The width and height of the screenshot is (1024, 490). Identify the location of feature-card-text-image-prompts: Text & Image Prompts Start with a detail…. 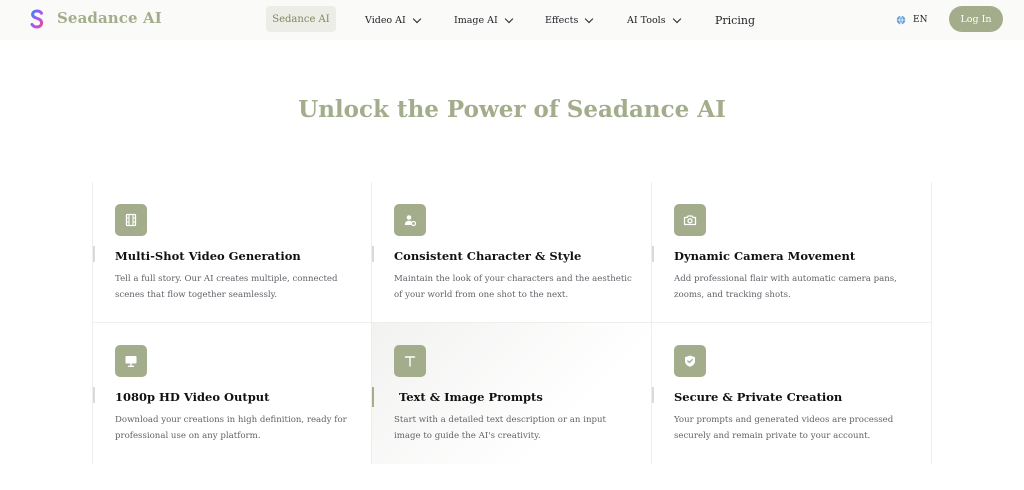
(512, 393).